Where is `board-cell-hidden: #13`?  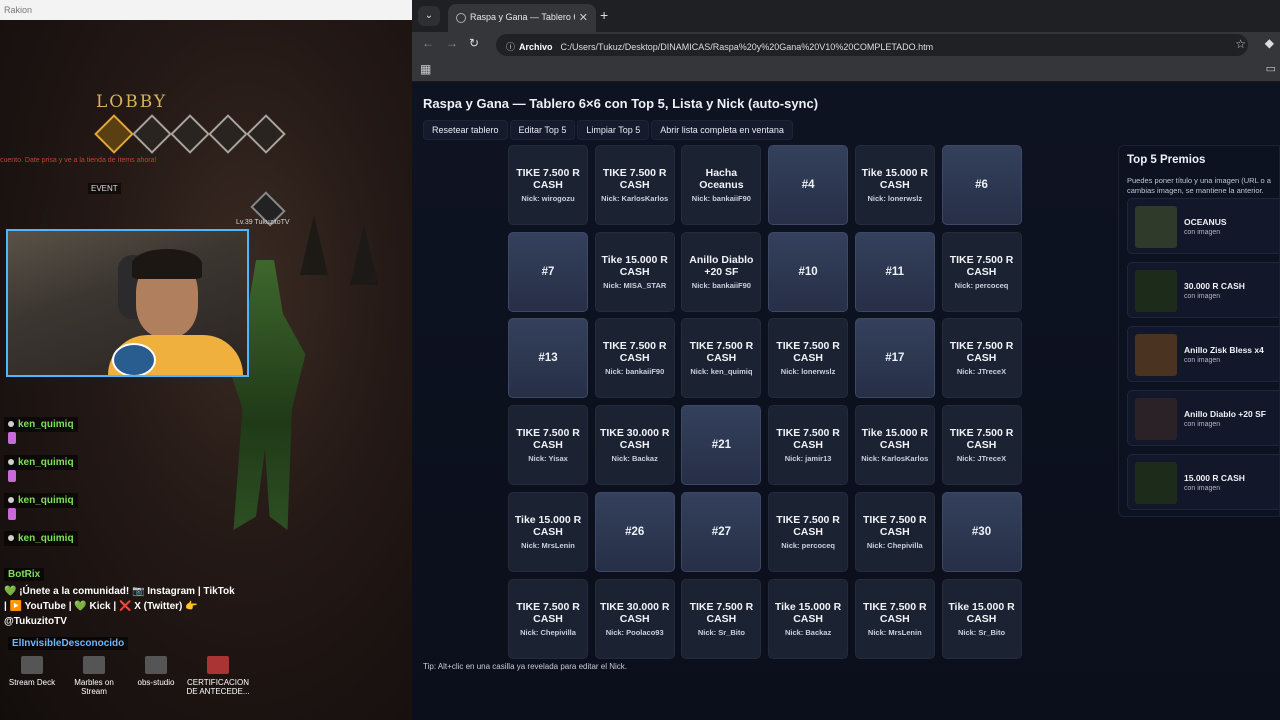
board-cell-hidden: #13 is located at coordinates (548, 358).